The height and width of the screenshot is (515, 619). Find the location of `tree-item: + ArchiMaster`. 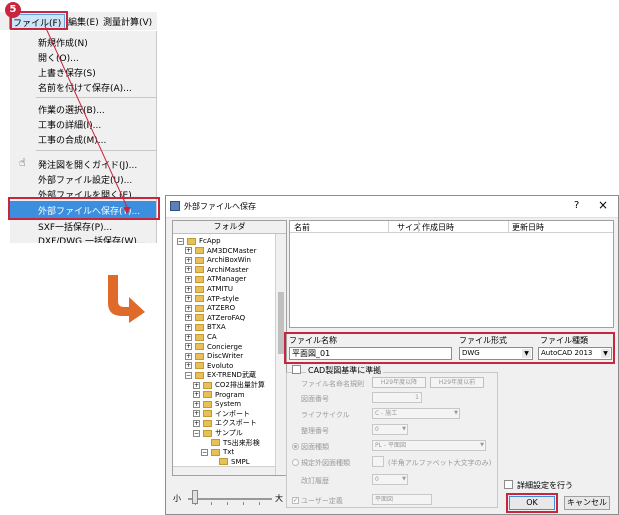

tree-item: + ArchiMaster is located at coordinates (217, 270).